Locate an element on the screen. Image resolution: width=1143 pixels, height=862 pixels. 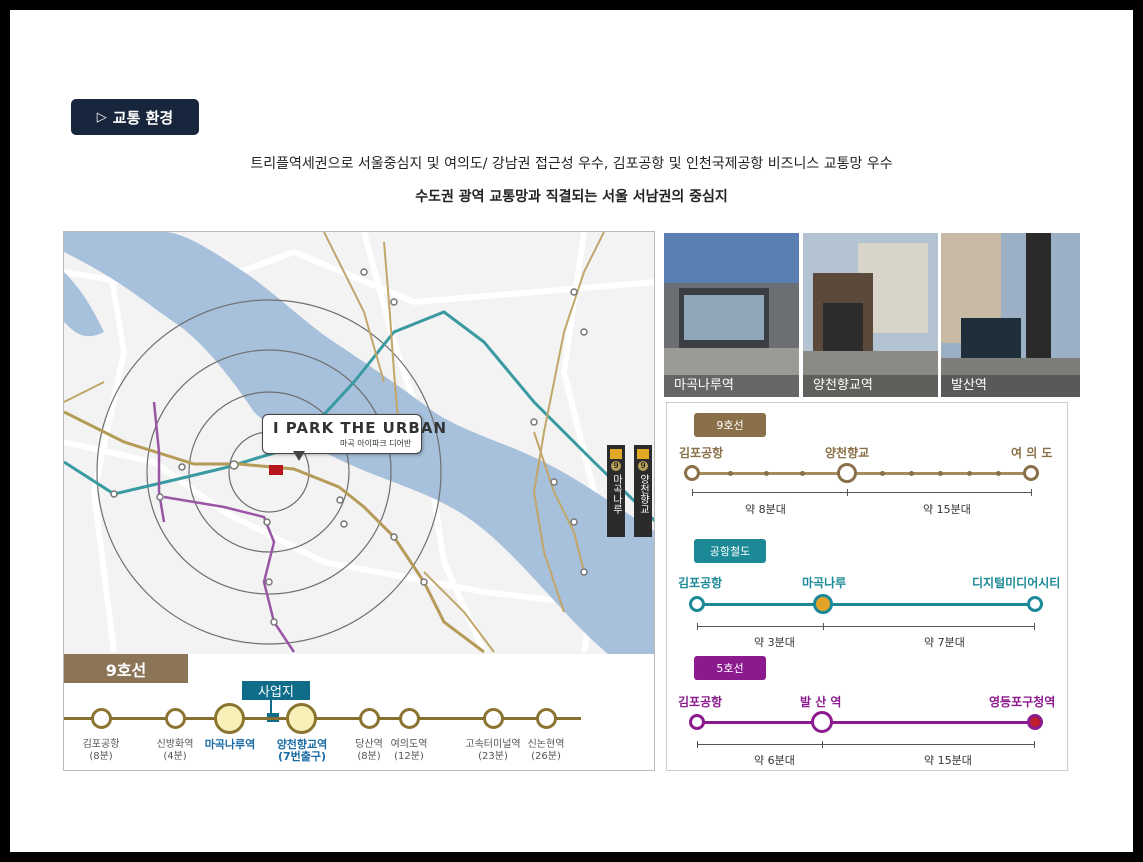
route-to: 디지털미디어시티 is located at coordinates (1016, 583).